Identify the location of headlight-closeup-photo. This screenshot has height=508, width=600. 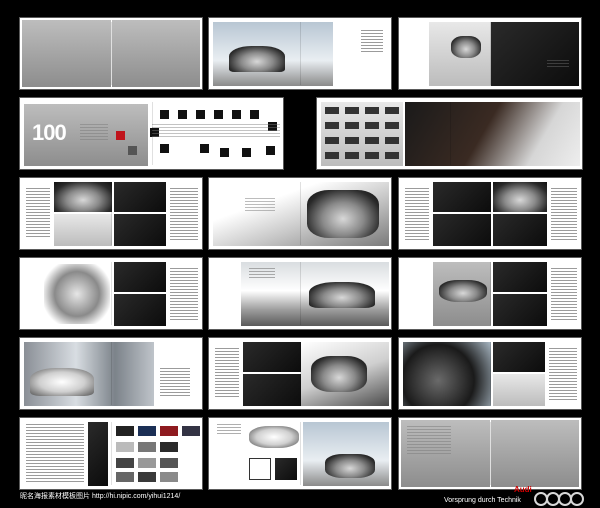
(272, 357).